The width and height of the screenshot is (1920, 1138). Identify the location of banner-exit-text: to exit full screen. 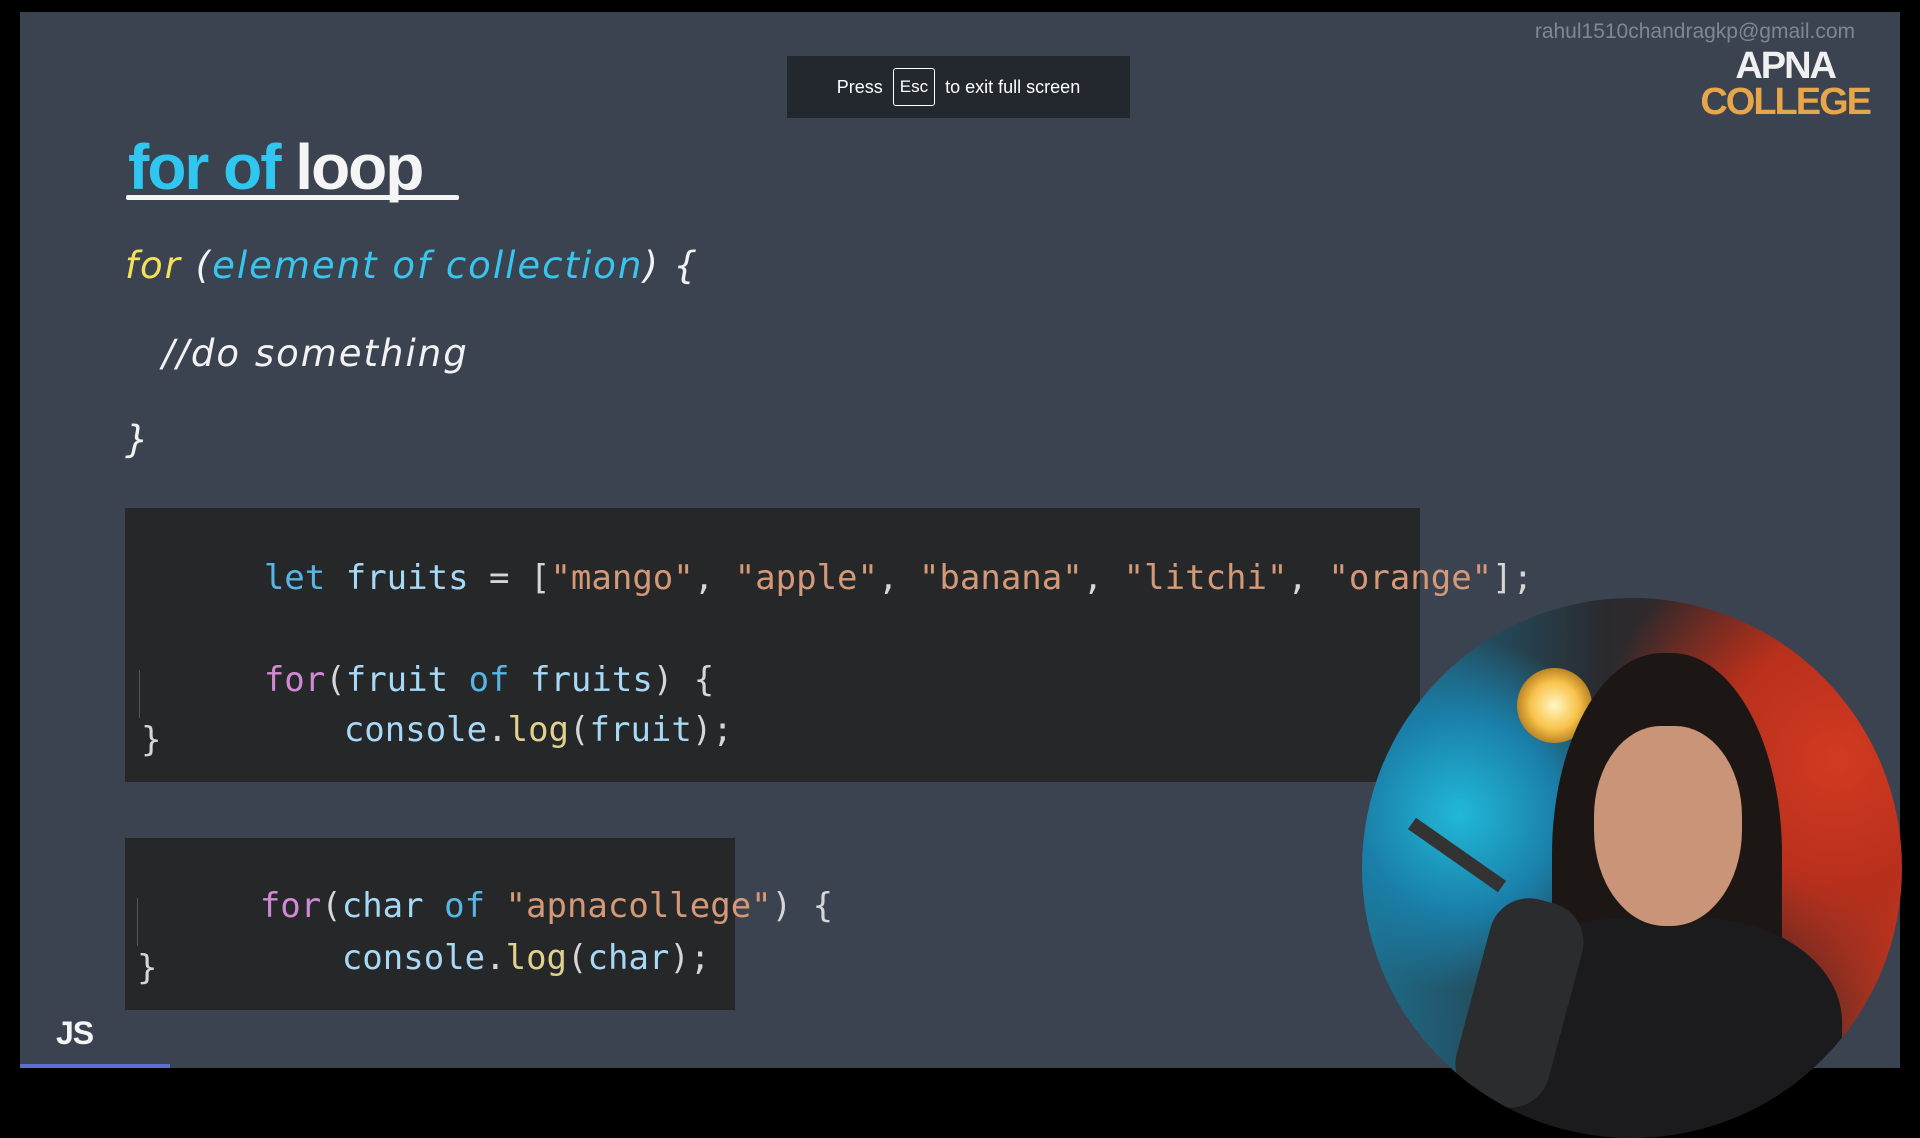
(1013, 86).